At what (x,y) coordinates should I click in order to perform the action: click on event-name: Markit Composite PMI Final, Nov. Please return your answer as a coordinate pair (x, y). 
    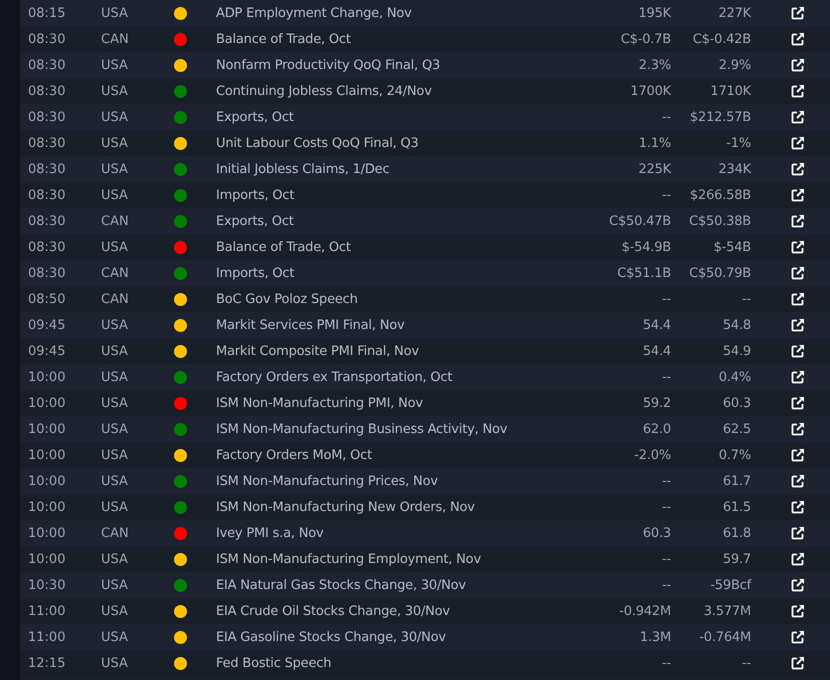
    Looking at the image, I should click on (318, 351).